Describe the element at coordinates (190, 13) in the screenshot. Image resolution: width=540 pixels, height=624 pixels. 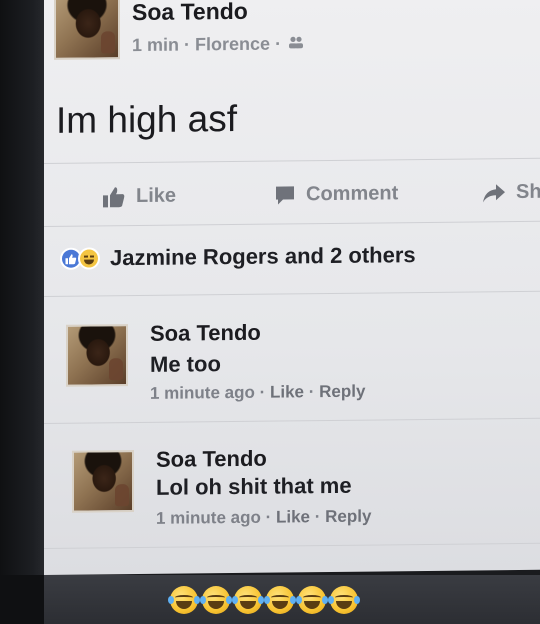
I see `post-author-name: Soa Tendo` at that location.